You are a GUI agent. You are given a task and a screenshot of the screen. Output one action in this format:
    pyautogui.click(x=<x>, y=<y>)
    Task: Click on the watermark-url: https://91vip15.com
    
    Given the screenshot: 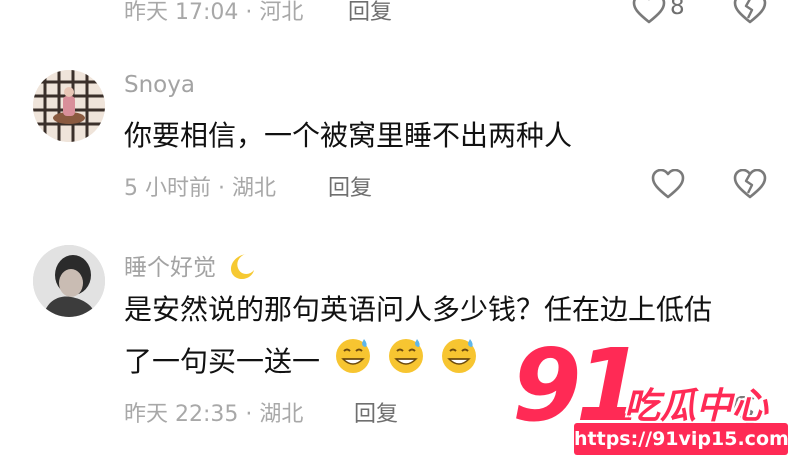 What is the action you would take?
    pyautogui.click(x=681, y=439)
    